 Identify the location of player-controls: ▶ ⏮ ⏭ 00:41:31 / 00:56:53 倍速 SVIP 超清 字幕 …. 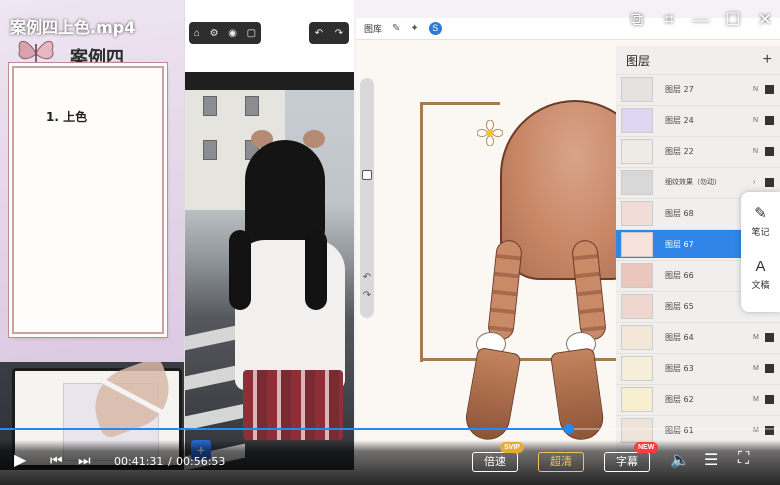
(390, 462).